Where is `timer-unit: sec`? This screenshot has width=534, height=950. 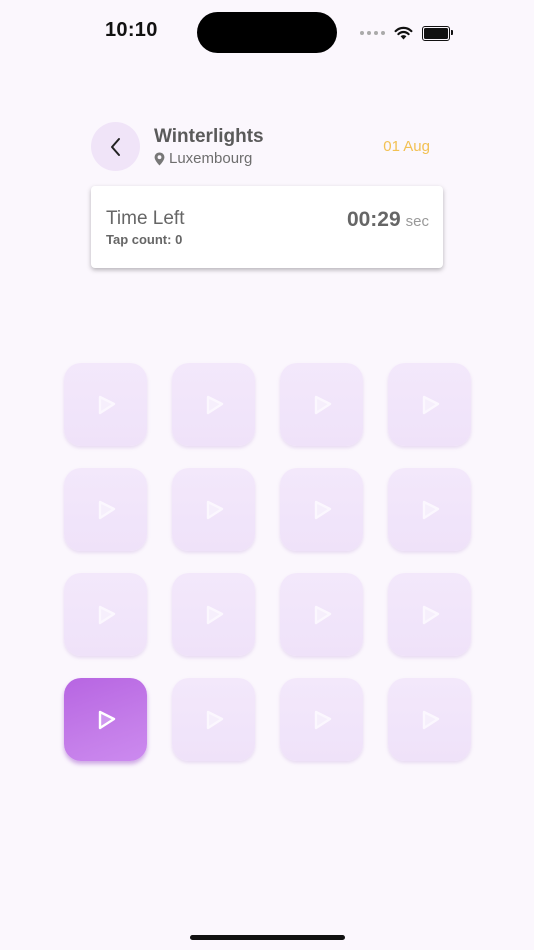 timer-unit: sec is located at coordinates (417, 221).